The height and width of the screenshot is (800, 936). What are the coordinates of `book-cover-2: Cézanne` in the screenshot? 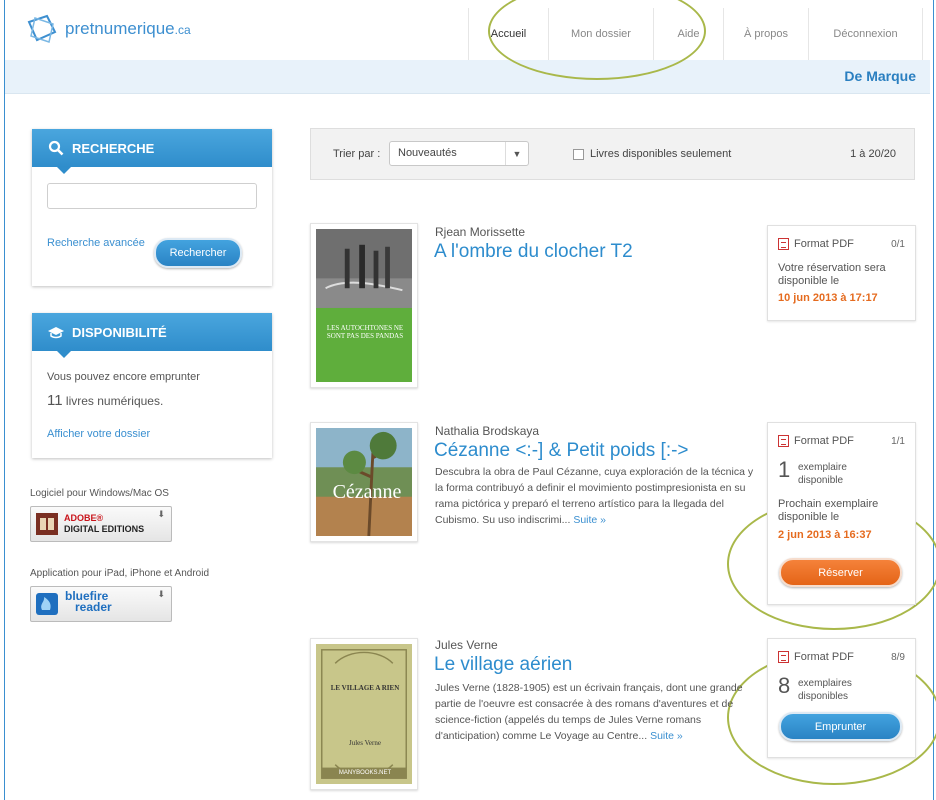 It's located at (364, 482).